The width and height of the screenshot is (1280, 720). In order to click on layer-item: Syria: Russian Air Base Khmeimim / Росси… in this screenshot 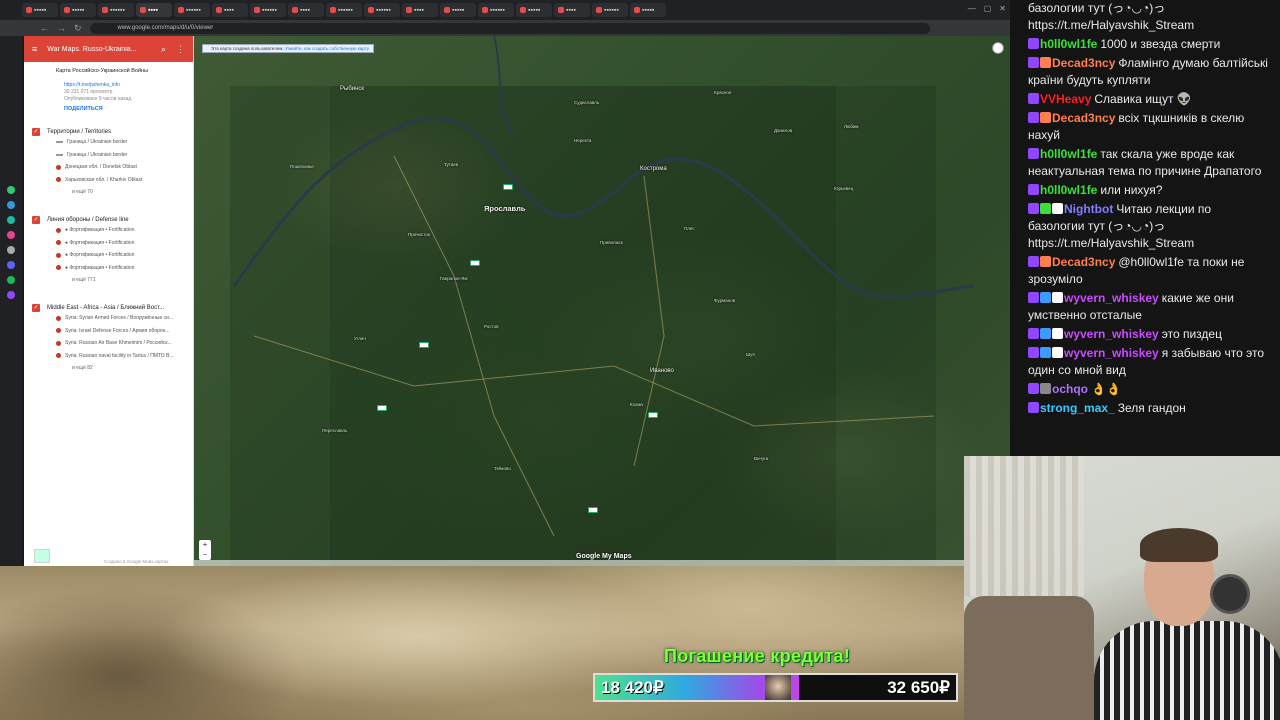, I will do `click(120, 343)`.